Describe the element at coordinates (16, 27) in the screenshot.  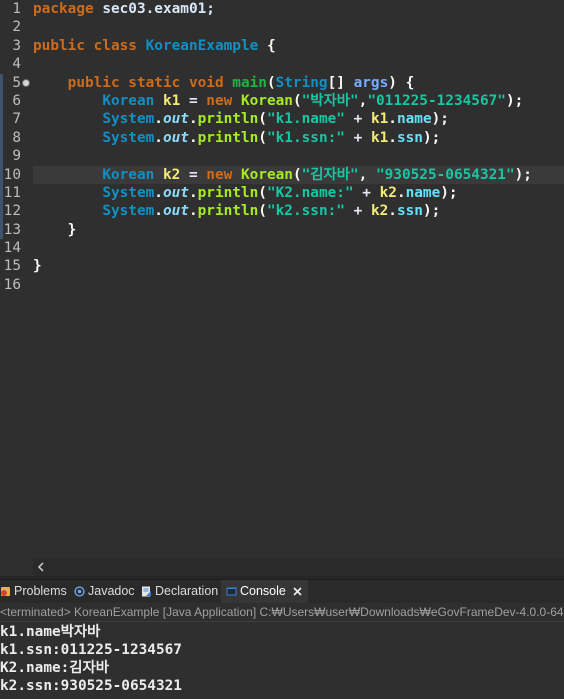
I see `line-gutter: 2` at that location.